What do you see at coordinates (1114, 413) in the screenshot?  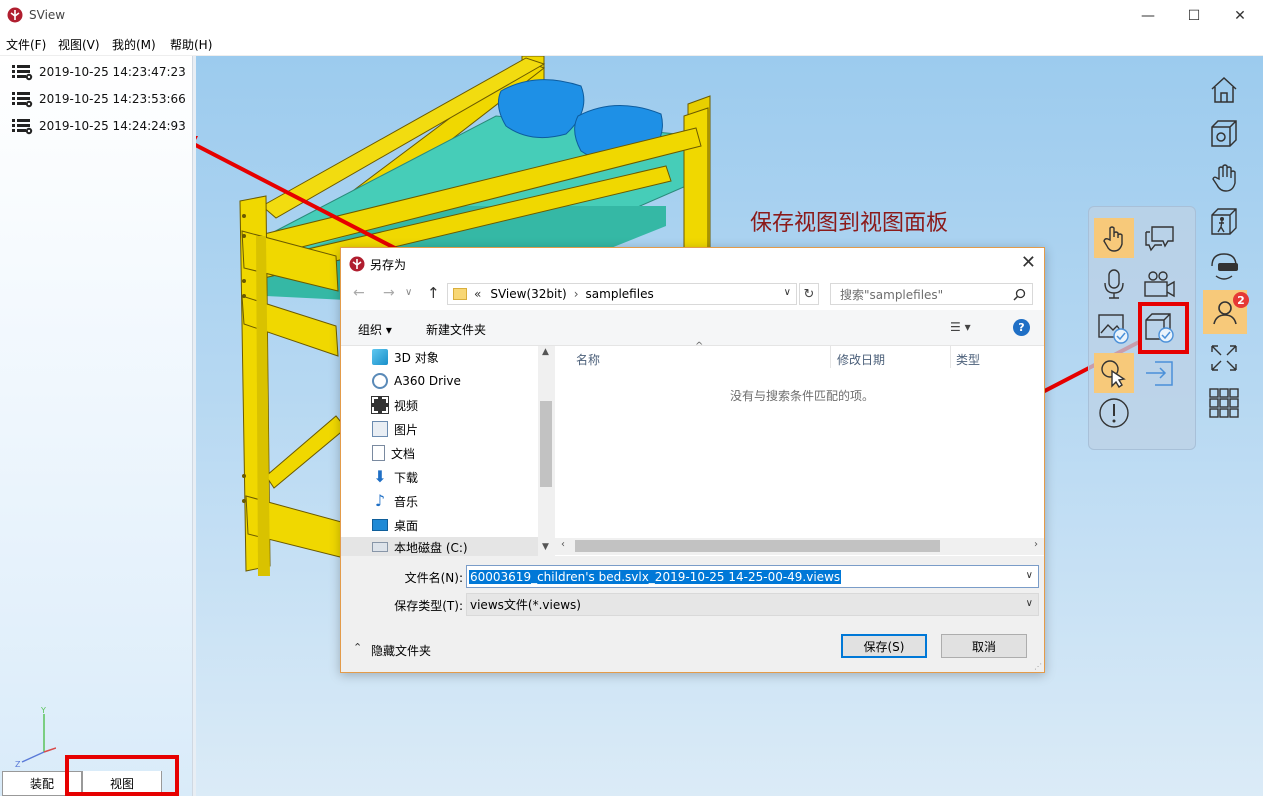 I see `info-icon` at bounding box center [1114, 413].